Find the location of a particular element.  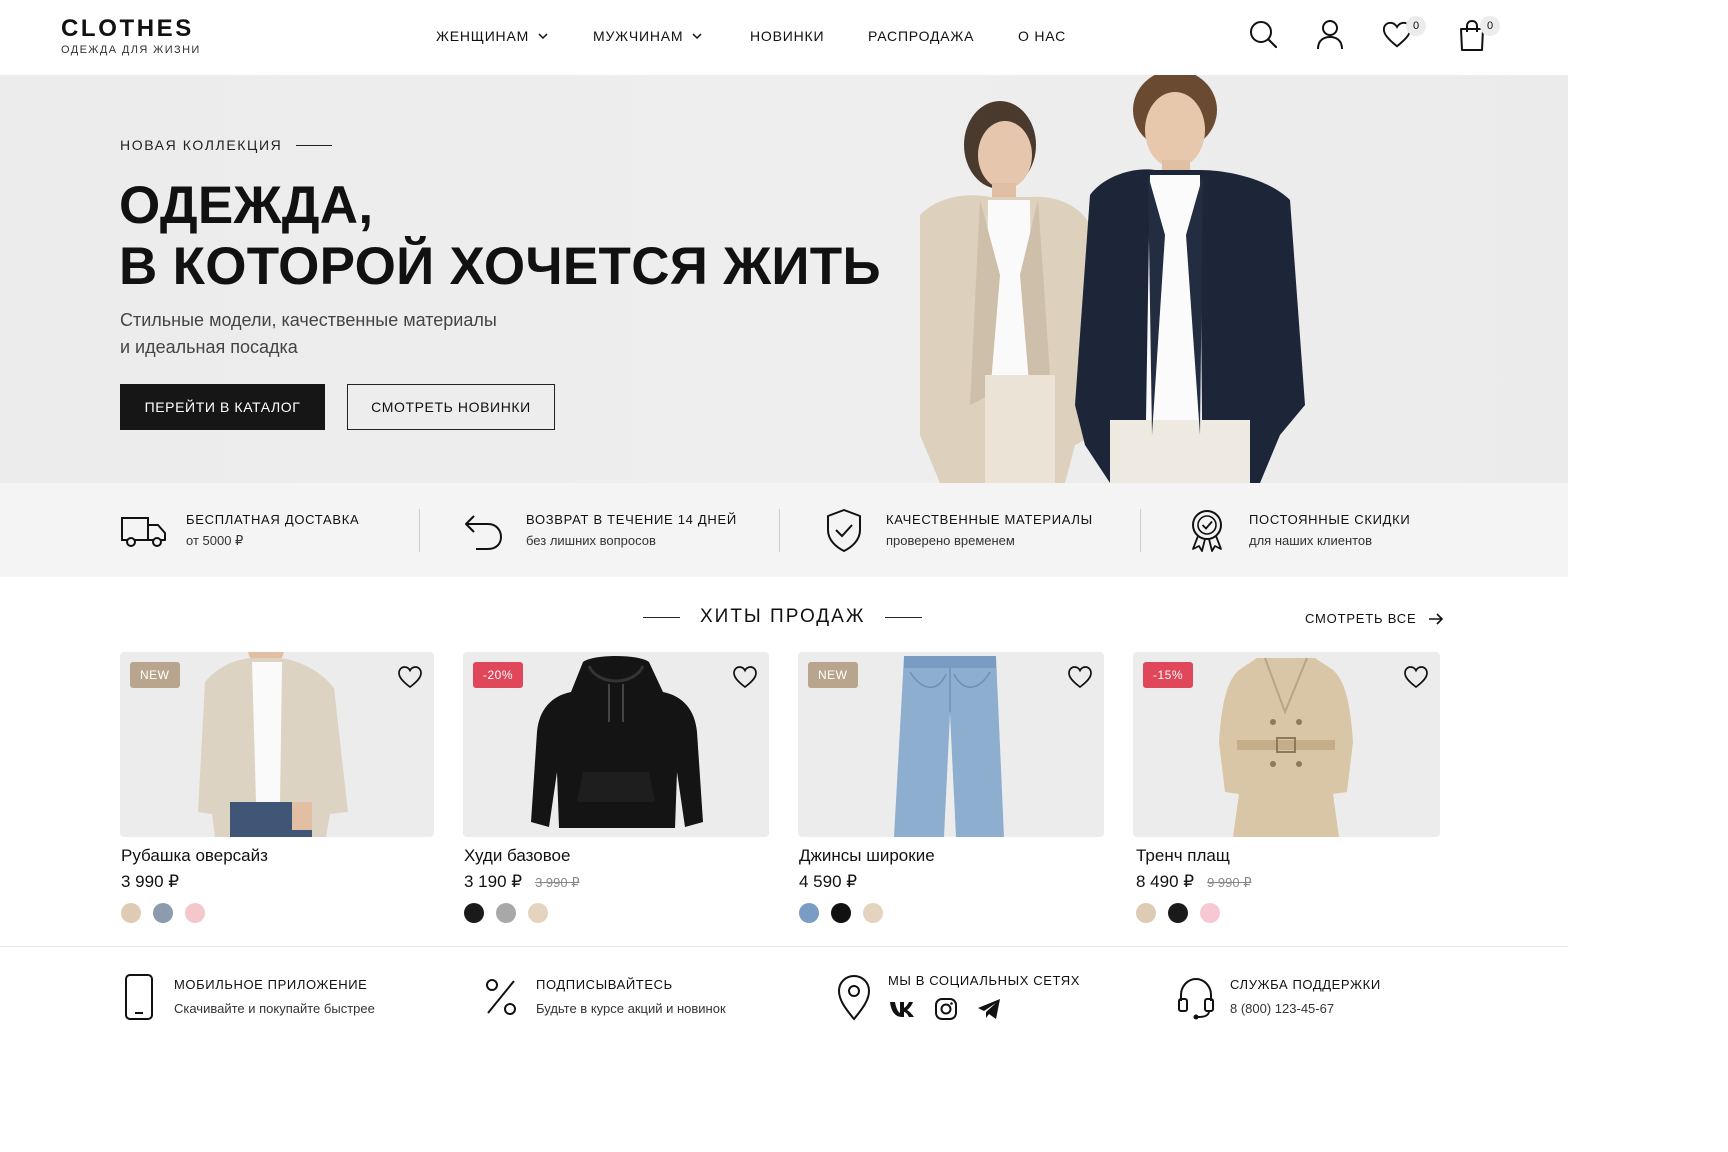

logo: CLOTHES ОДЕЖДА ДЛЯ ЖИЗНИ is located at coordinates (131, 36).